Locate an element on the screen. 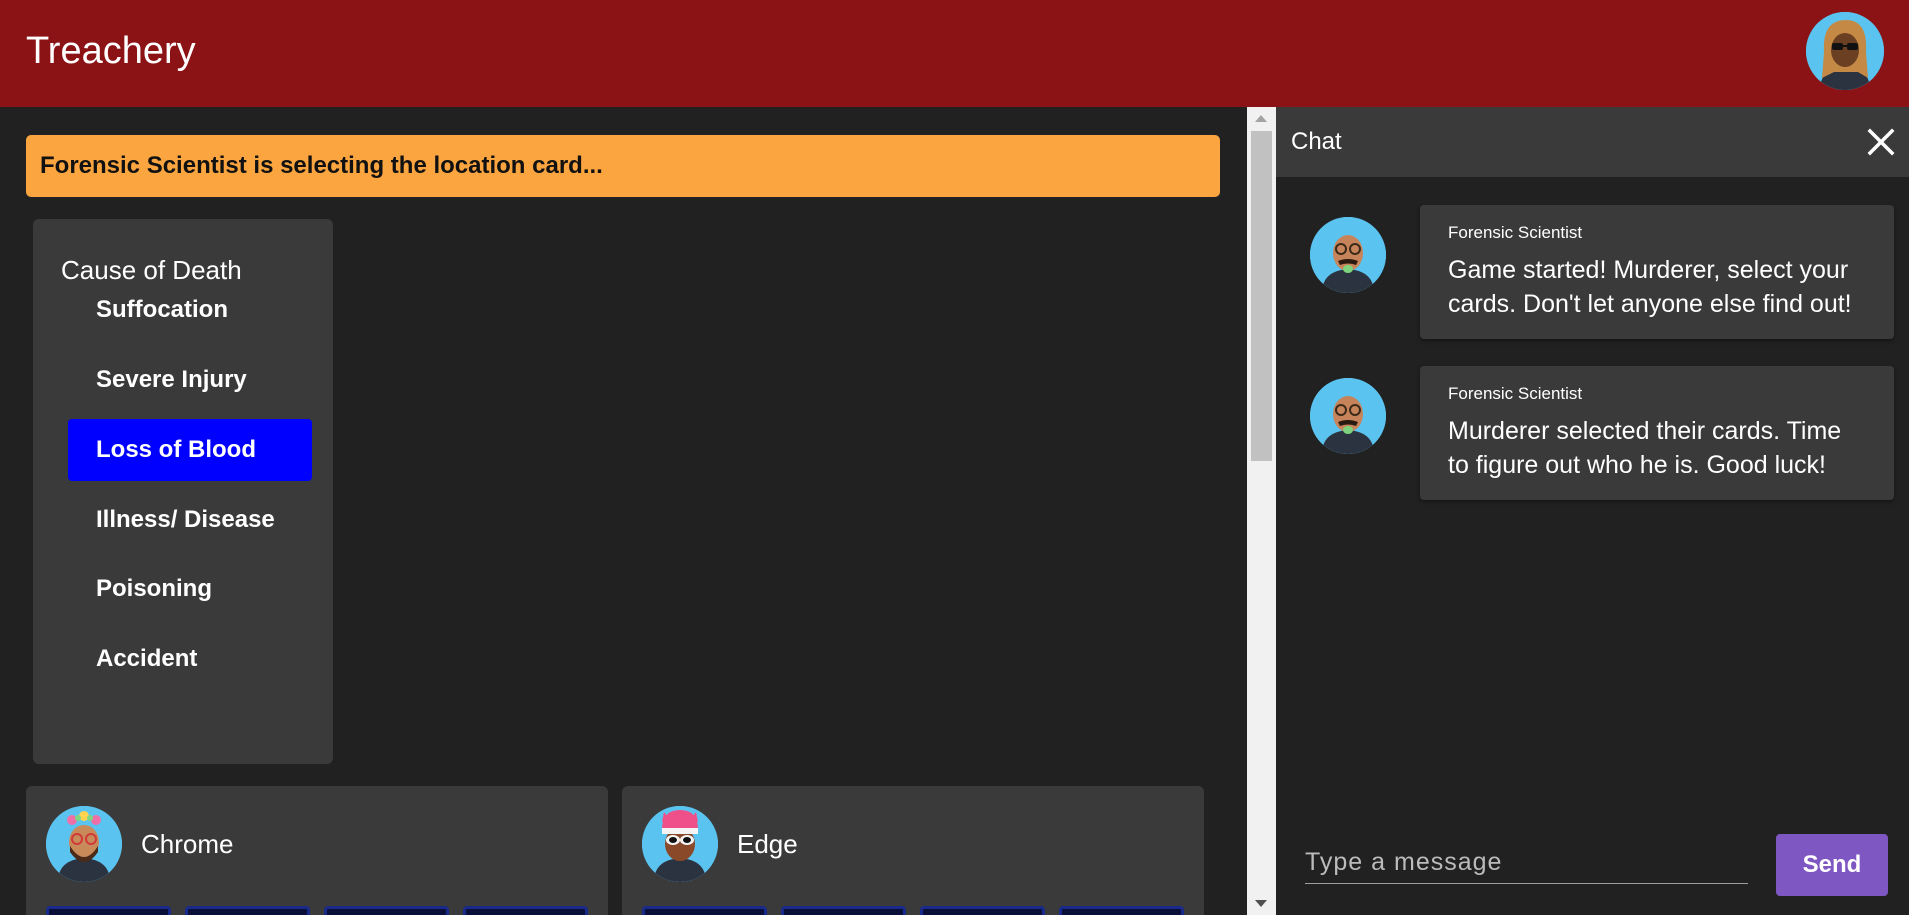  close-chat-button is located at coordinates (1881, 142).